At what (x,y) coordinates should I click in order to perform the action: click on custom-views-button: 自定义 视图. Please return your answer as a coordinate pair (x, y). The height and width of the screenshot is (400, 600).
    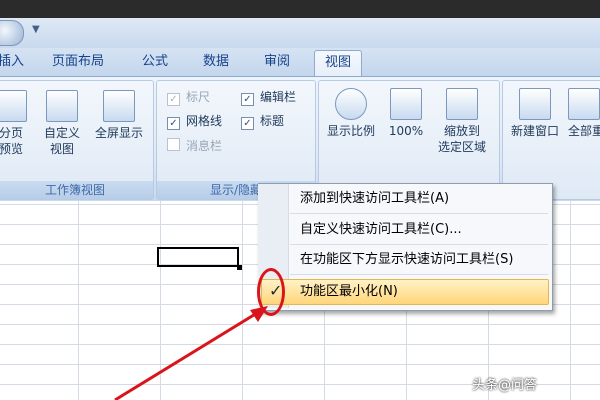
    Looking at the image, I should click on (62, 123).